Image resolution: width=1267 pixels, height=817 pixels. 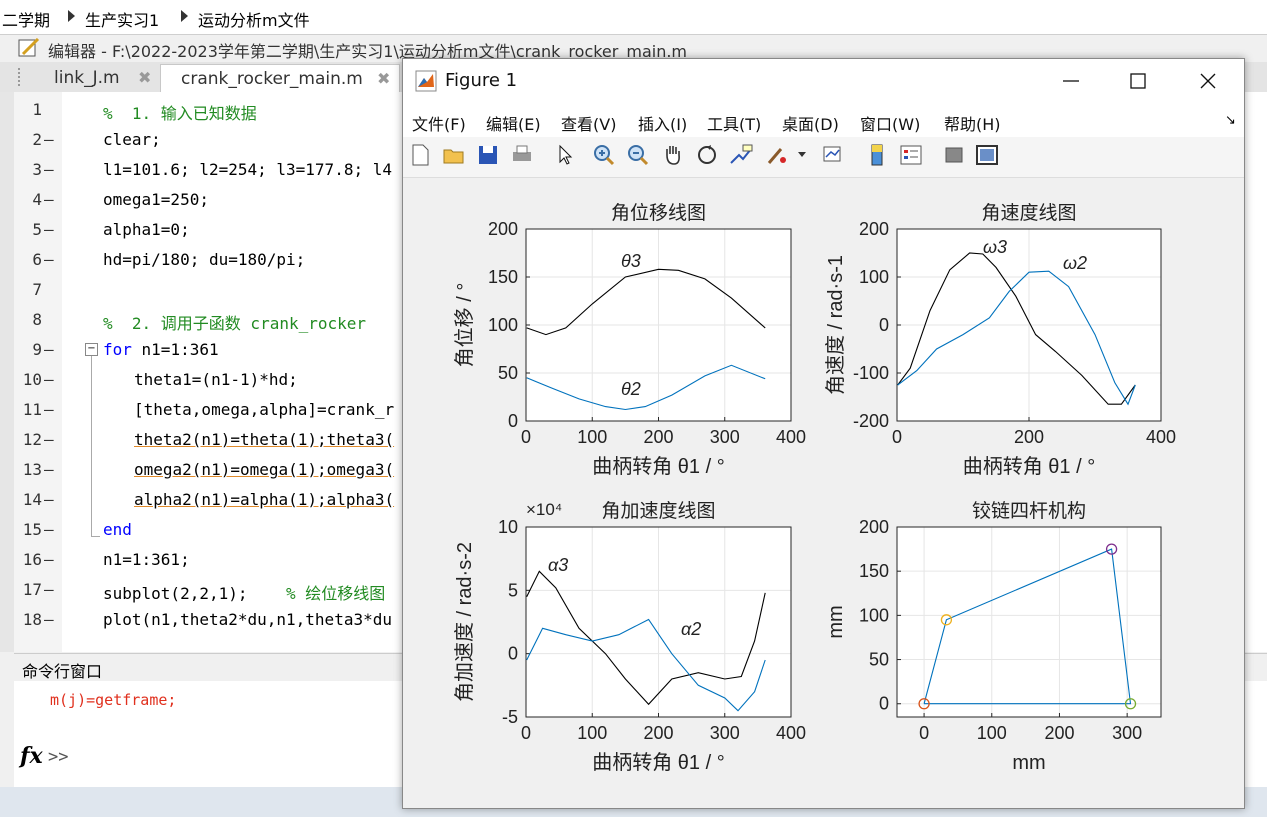 What do you see at coordinates (995, 247) in the screenshot?
I see `series-label: ω3` at bounding box center [995, 247].